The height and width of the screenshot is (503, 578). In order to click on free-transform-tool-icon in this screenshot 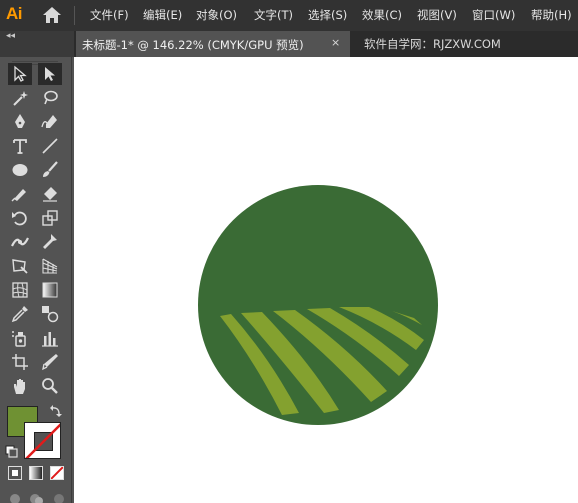, I will do `click(20, 266)`.